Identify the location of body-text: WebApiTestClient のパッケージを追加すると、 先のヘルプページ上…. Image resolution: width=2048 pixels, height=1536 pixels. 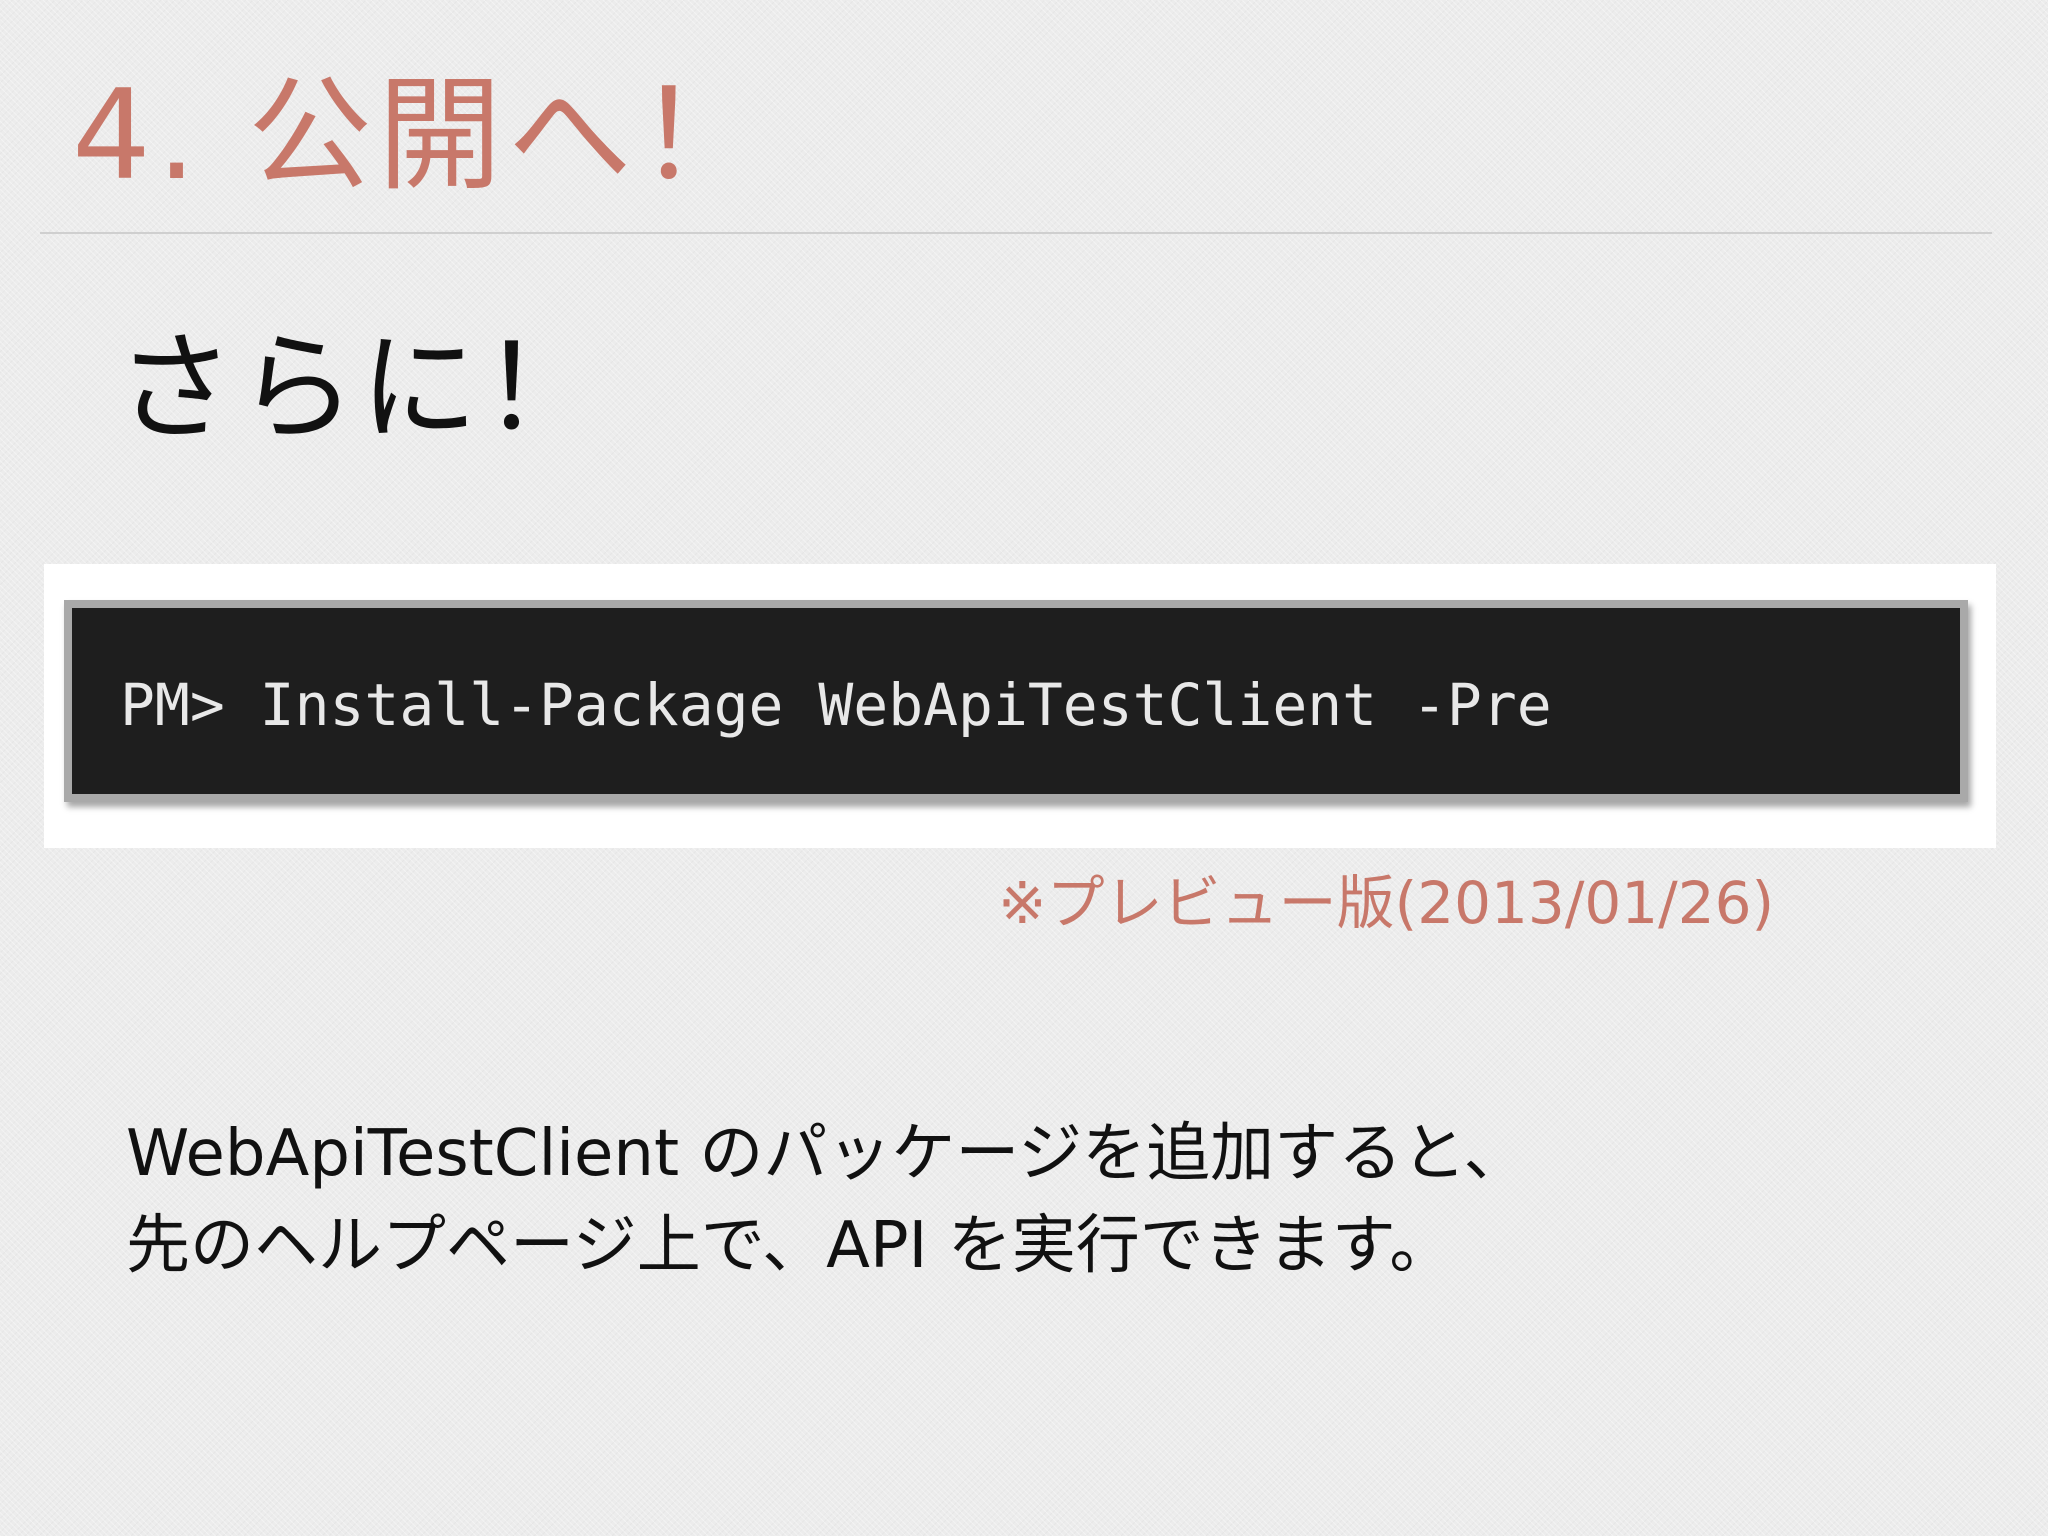
(827, 1200).